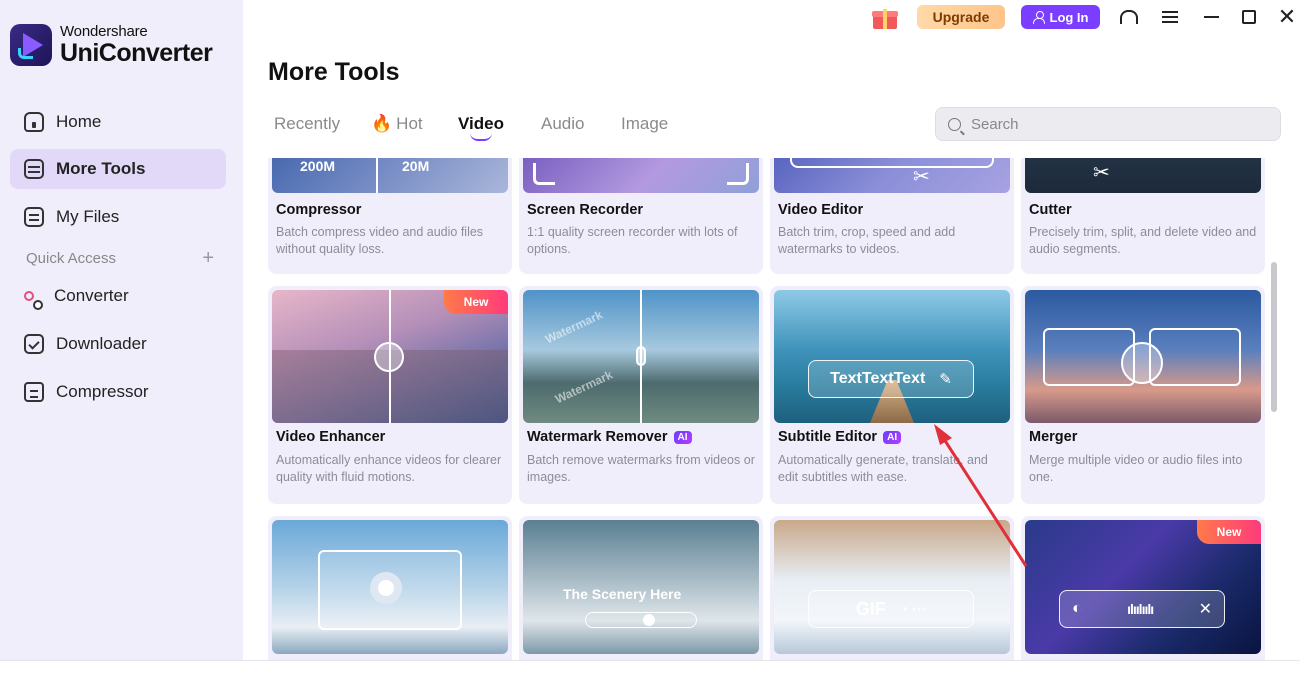 This screenshot has width=1300, height=676. What do you see at coordinates (1274, 337) in the screenshot?
I see `scrollbar` at bounding box center [1274, 337].